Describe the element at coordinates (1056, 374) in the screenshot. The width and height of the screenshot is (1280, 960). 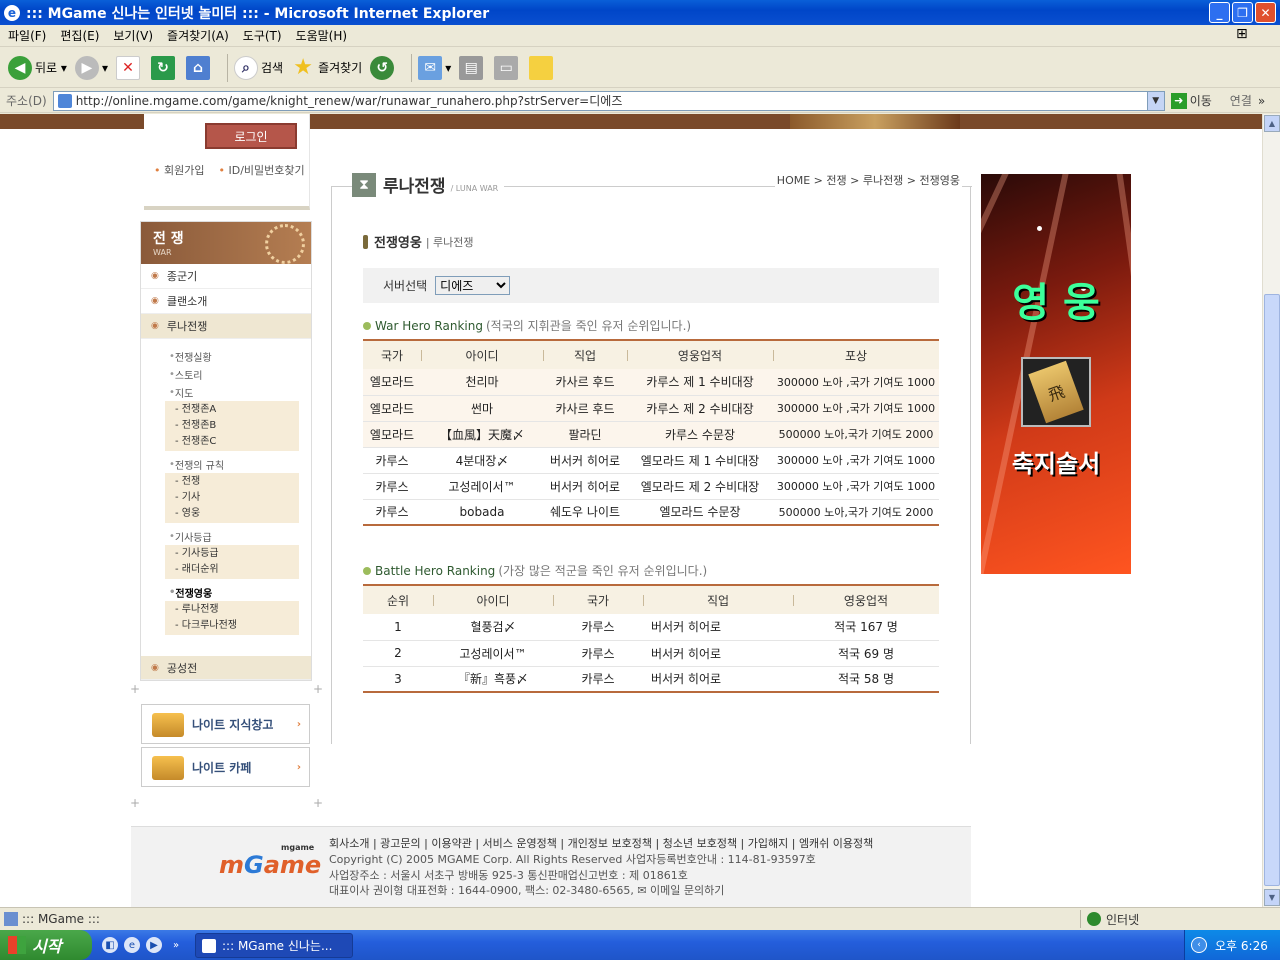
I see `hero-ad-banner: 영 웅 飛 축지술서` at that location.